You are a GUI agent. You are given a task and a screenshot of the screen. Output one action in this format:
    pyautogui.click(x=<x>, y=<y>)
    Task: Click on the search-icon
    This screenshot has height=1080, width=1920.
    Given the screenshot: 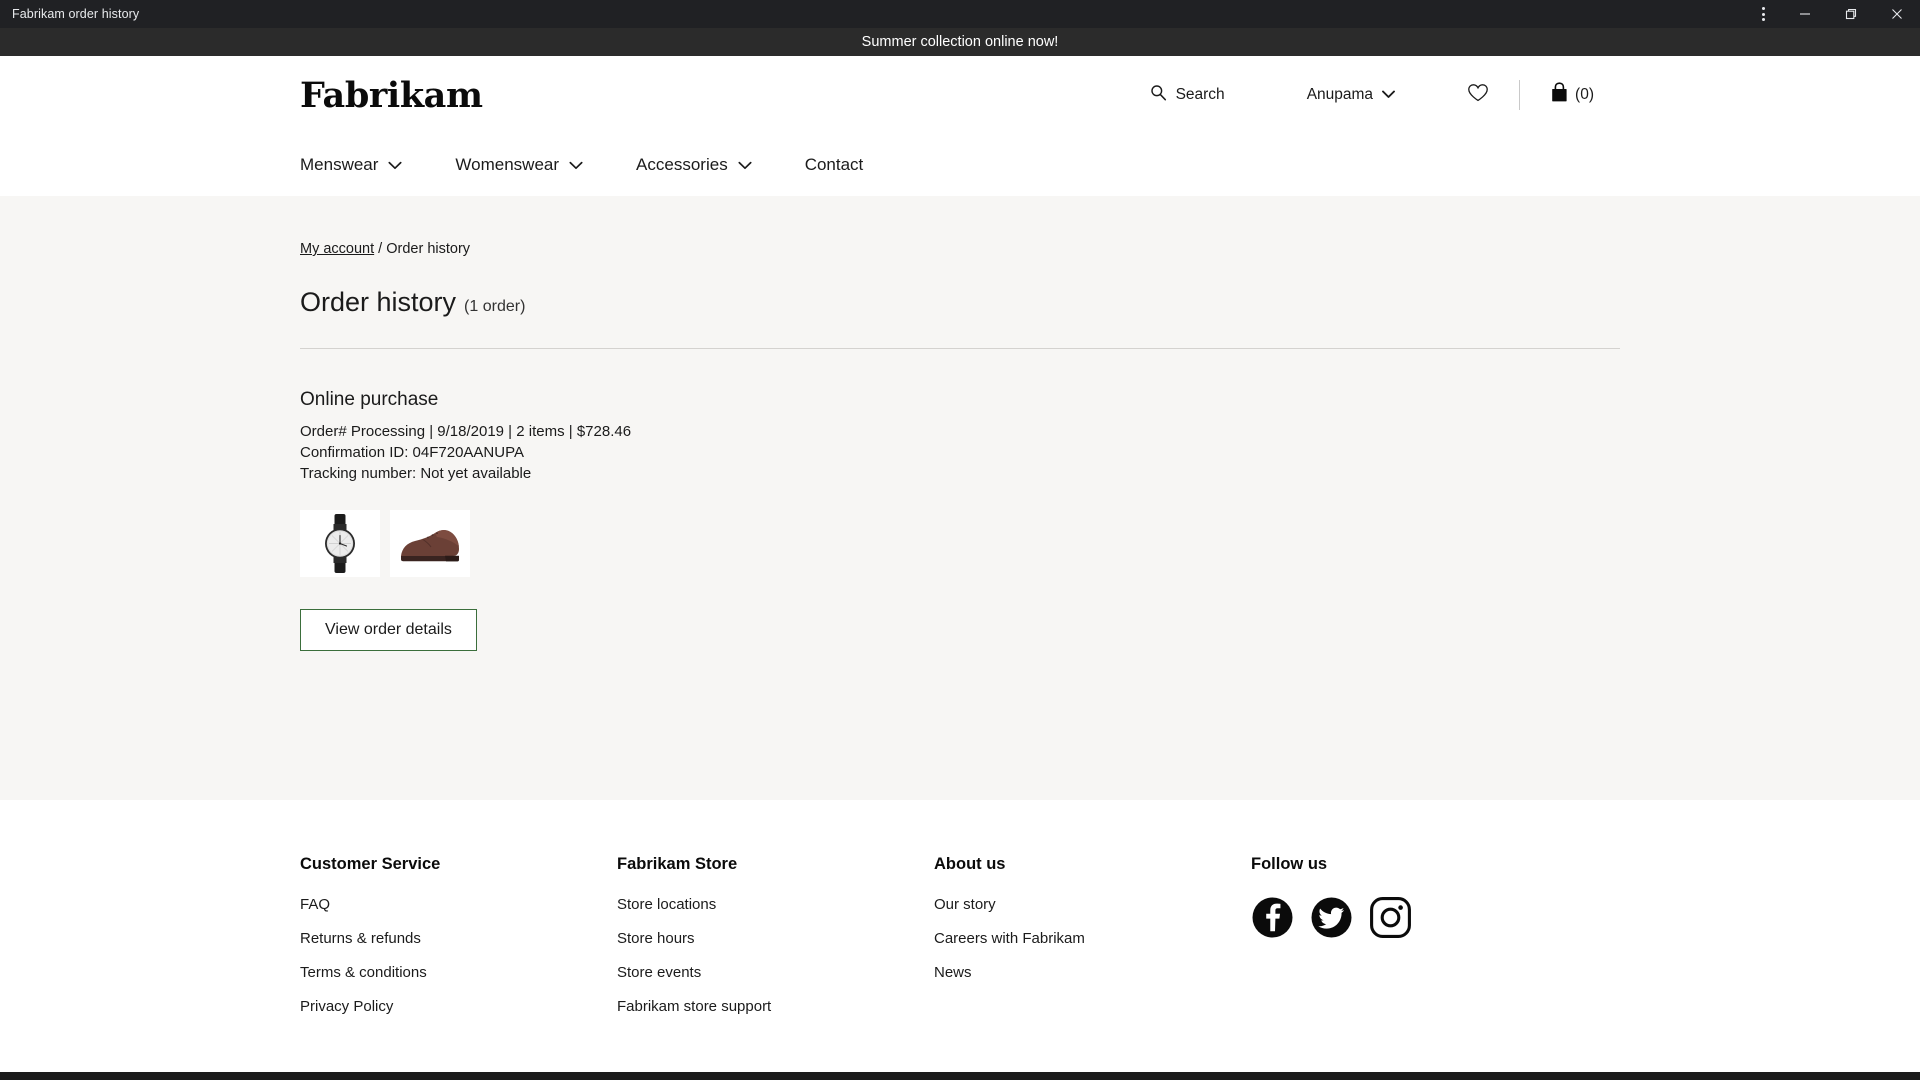 What is the action you would take?
    pyautogui.click(x=1158, y=95)
    